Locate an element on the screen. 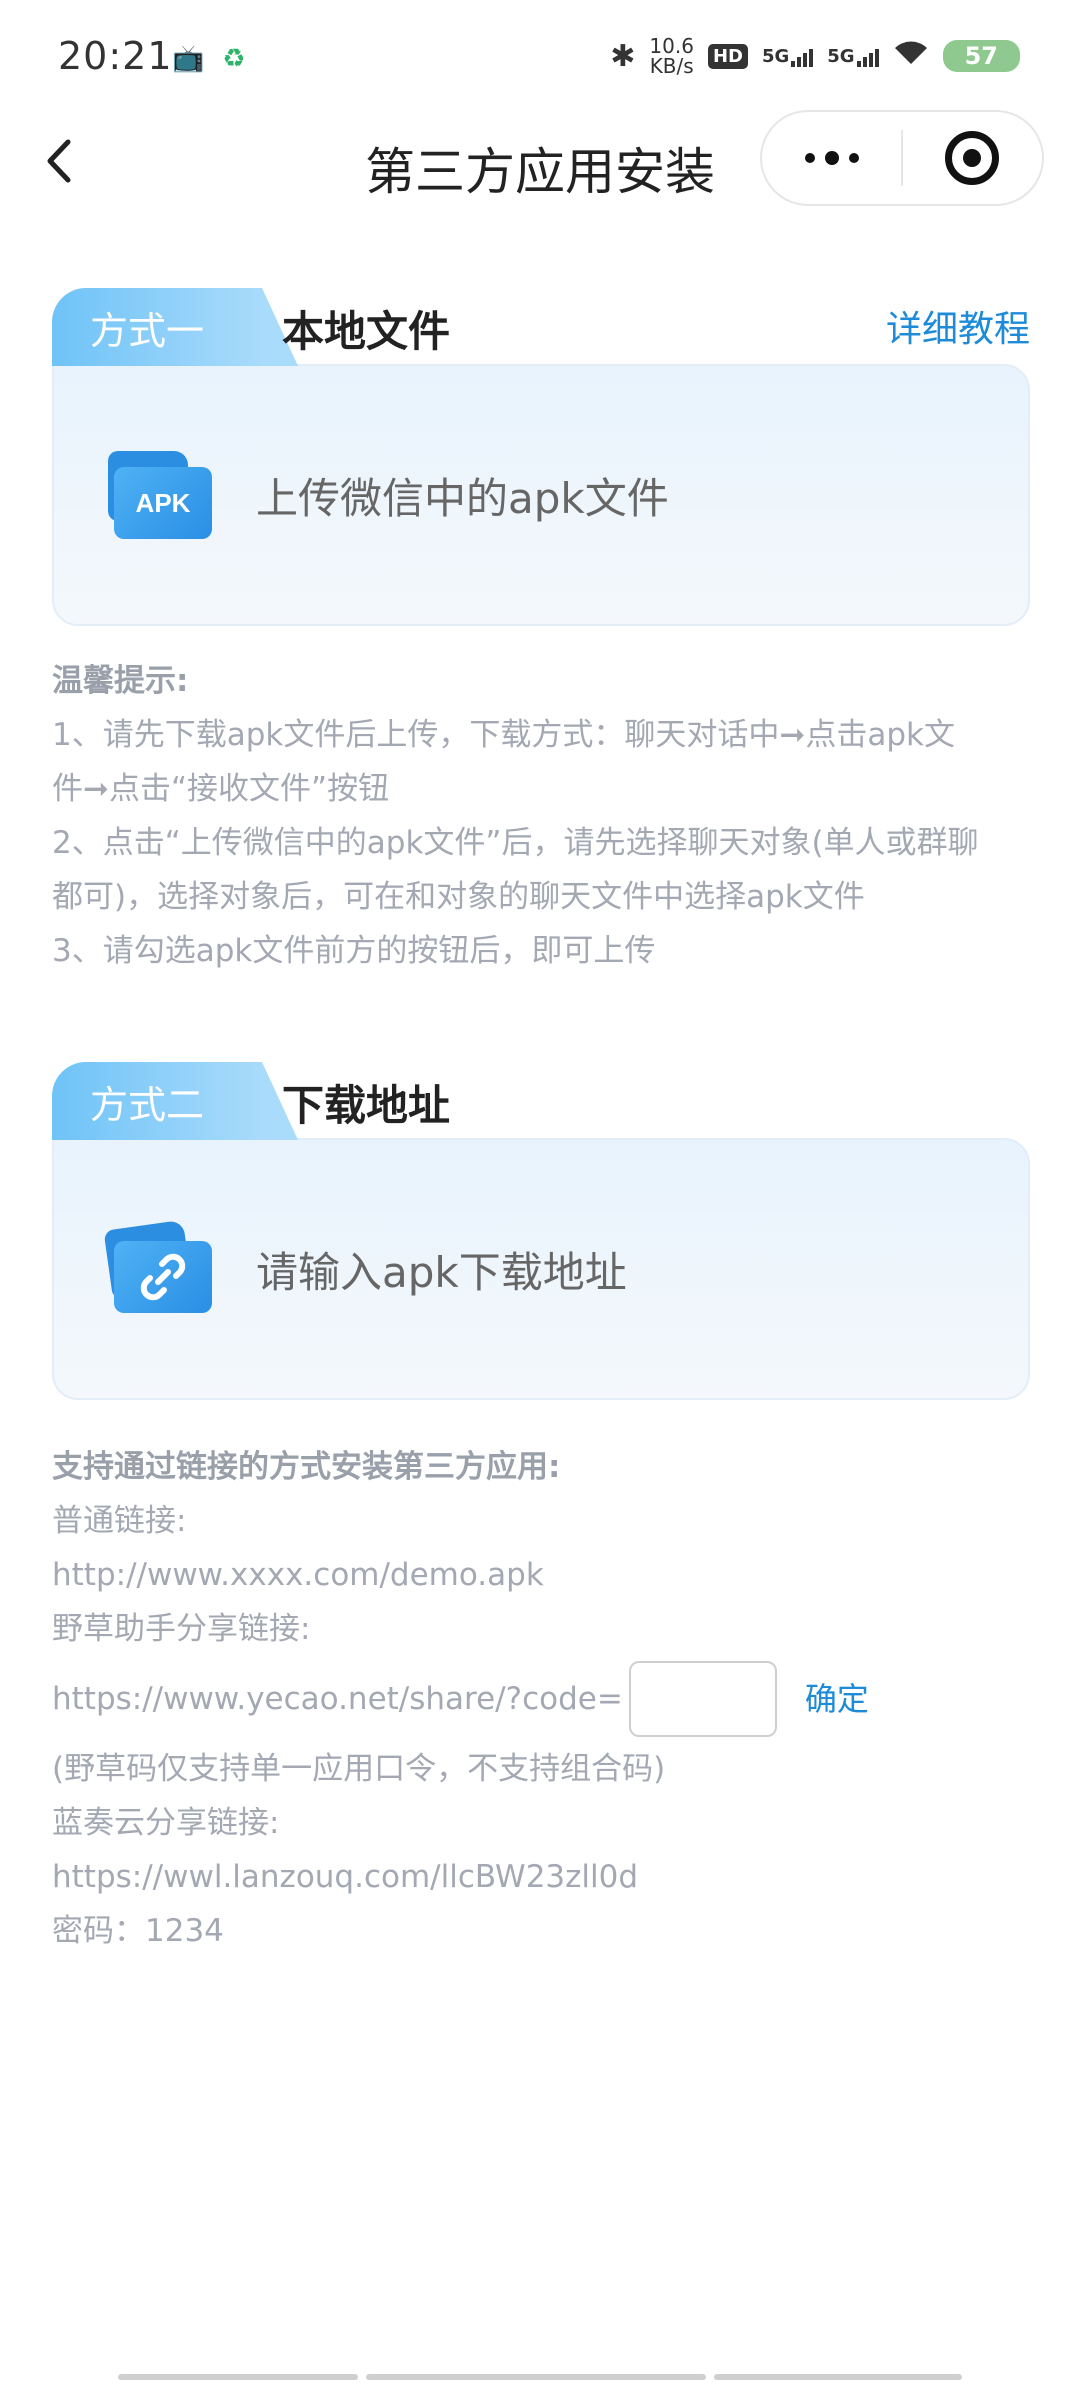 This screenshot has height=2400, width=1080. normal-link-url: http://www.xxxx.com/demo.apk is located at coordinates (298, 1575).